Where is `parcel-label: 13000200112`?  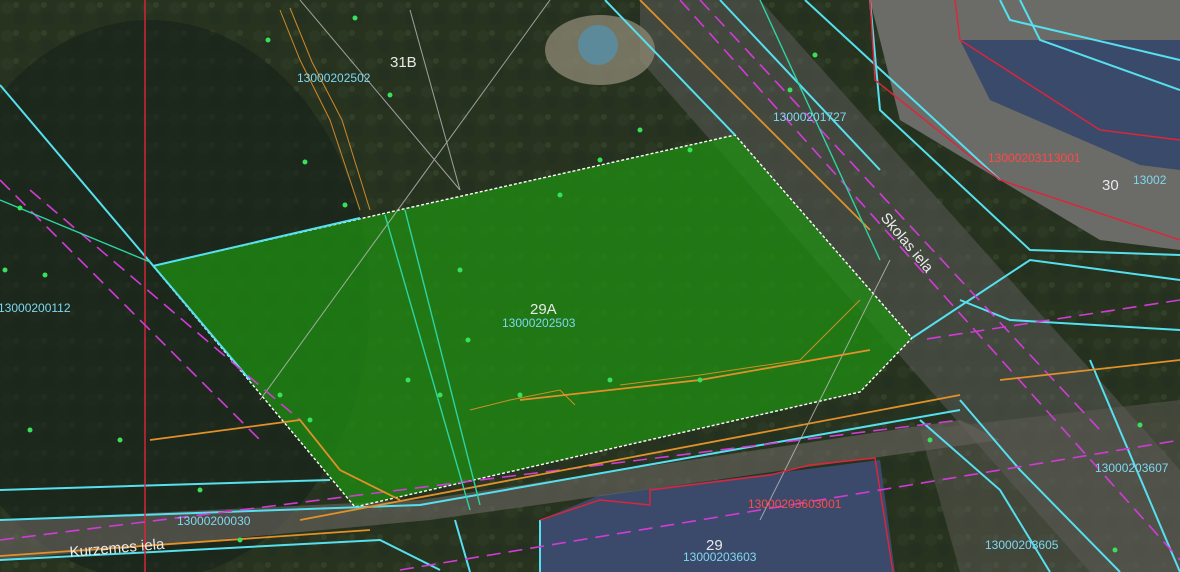
parcel-label: 13000200112 is located at coordinates (35, 308).